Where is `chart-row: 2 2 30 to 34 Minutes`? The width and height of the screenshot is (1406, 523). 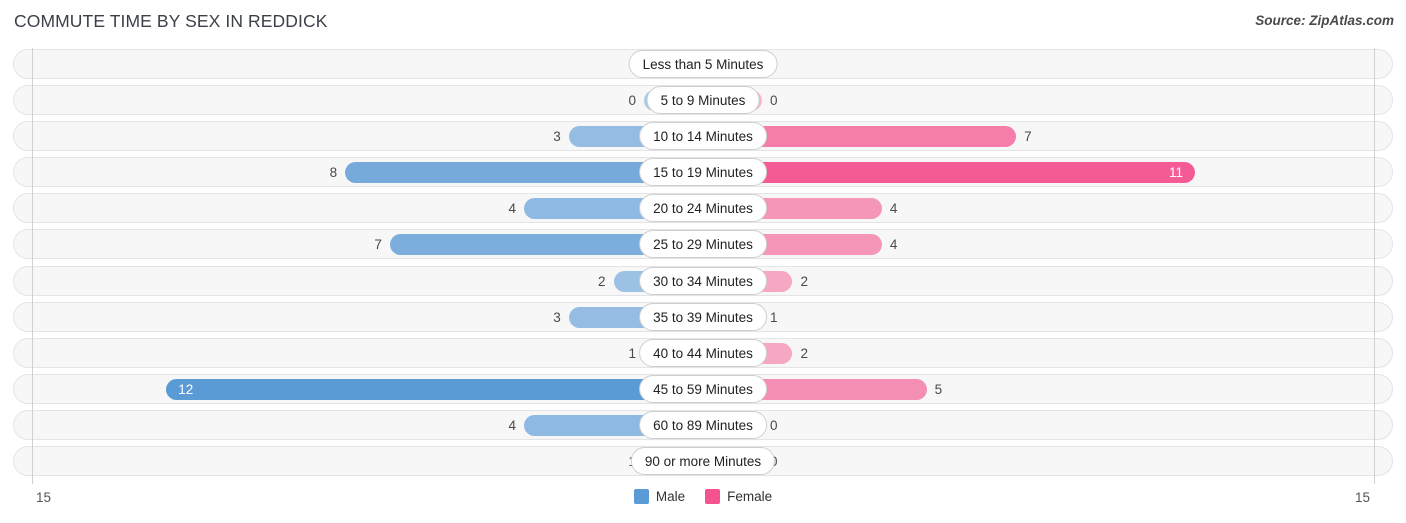 chart-row: 2 2 30 to 34 Minutes is located at coordinates (703, 281).